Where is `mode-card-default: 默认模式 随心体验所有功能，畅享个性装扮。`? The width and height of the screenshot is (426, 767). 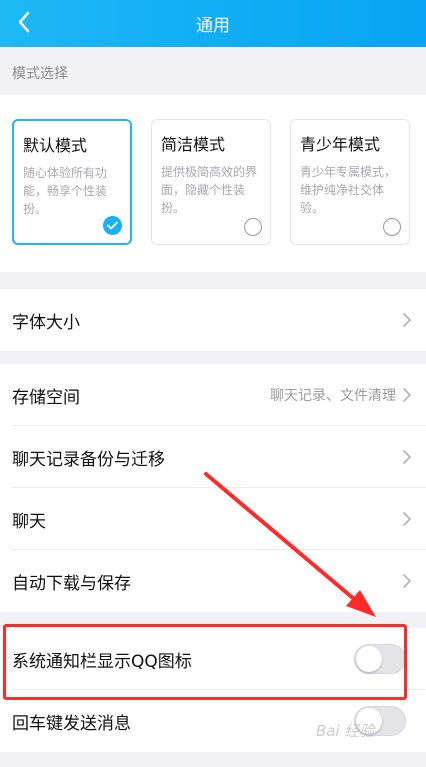 mode-card-default: 默认模式 随心体验所有功能，畅享个性装扮。 is located at coordinates (72, 182).